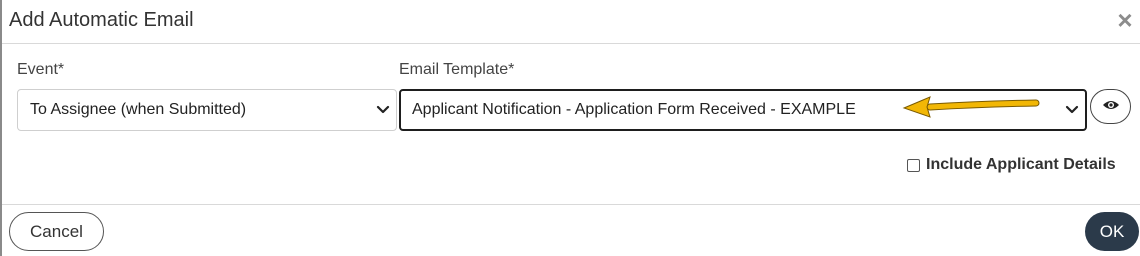 This screenshot has width=1140, height=256. What do you see at coordinates (41, 69) in the screenshot?
I see `event-label: Event*` at bounding box center [41, 69].